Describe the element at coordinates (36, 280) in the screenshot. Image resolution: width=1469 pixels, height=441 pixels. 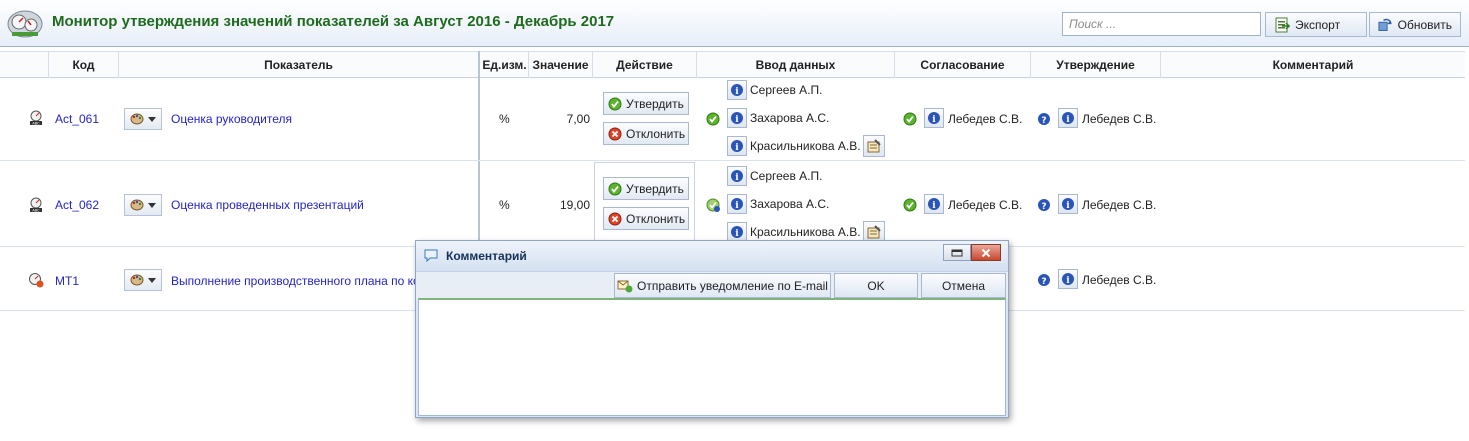
I see `indicator-warning-icon` at that location.